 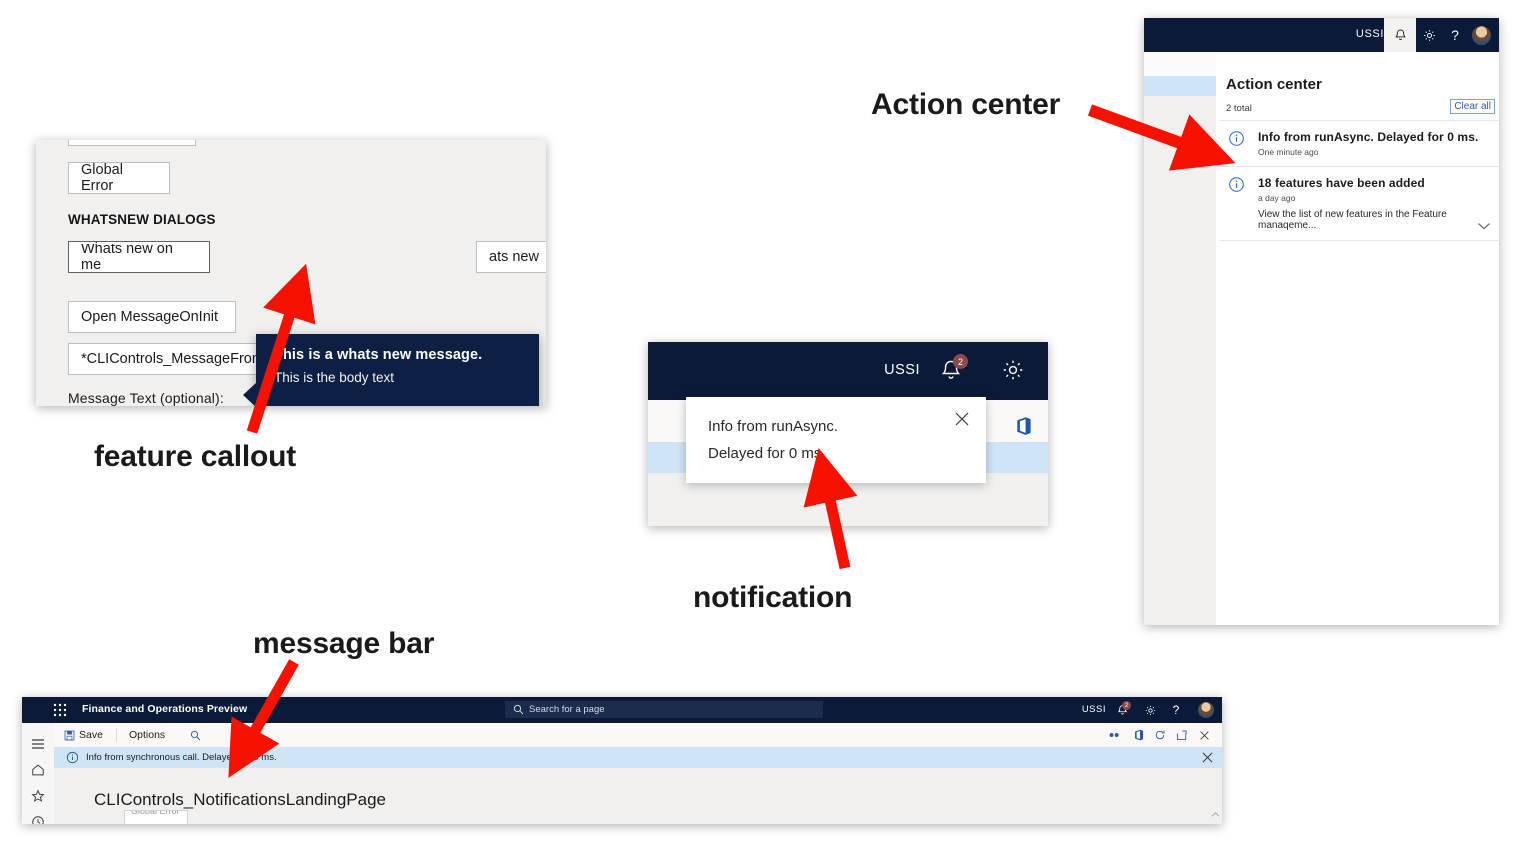 I want to click on scroll-up-indicator, so click(x=1215, y=814).